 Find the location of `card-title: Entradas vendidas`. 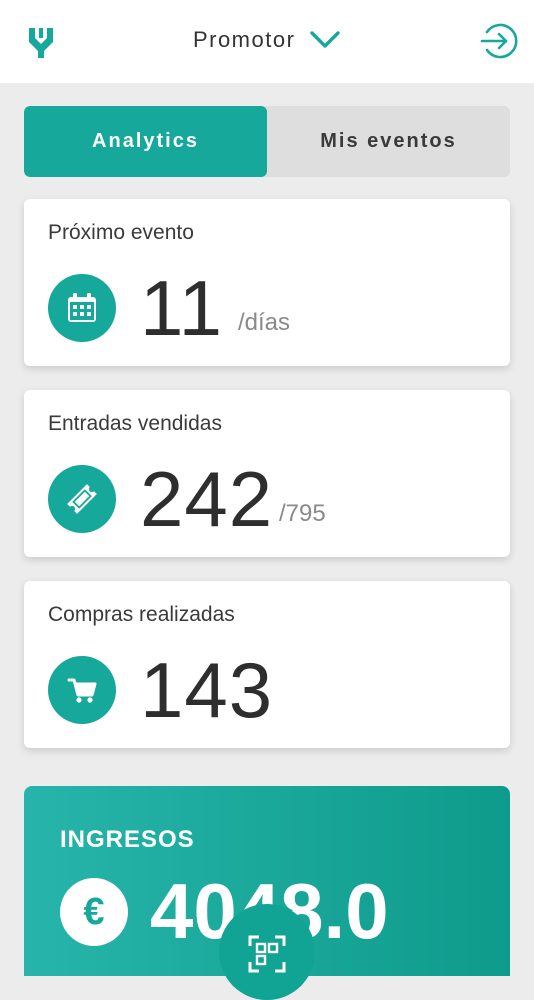

card-title: Entradas vendidas is located at coordinates (135, 423).